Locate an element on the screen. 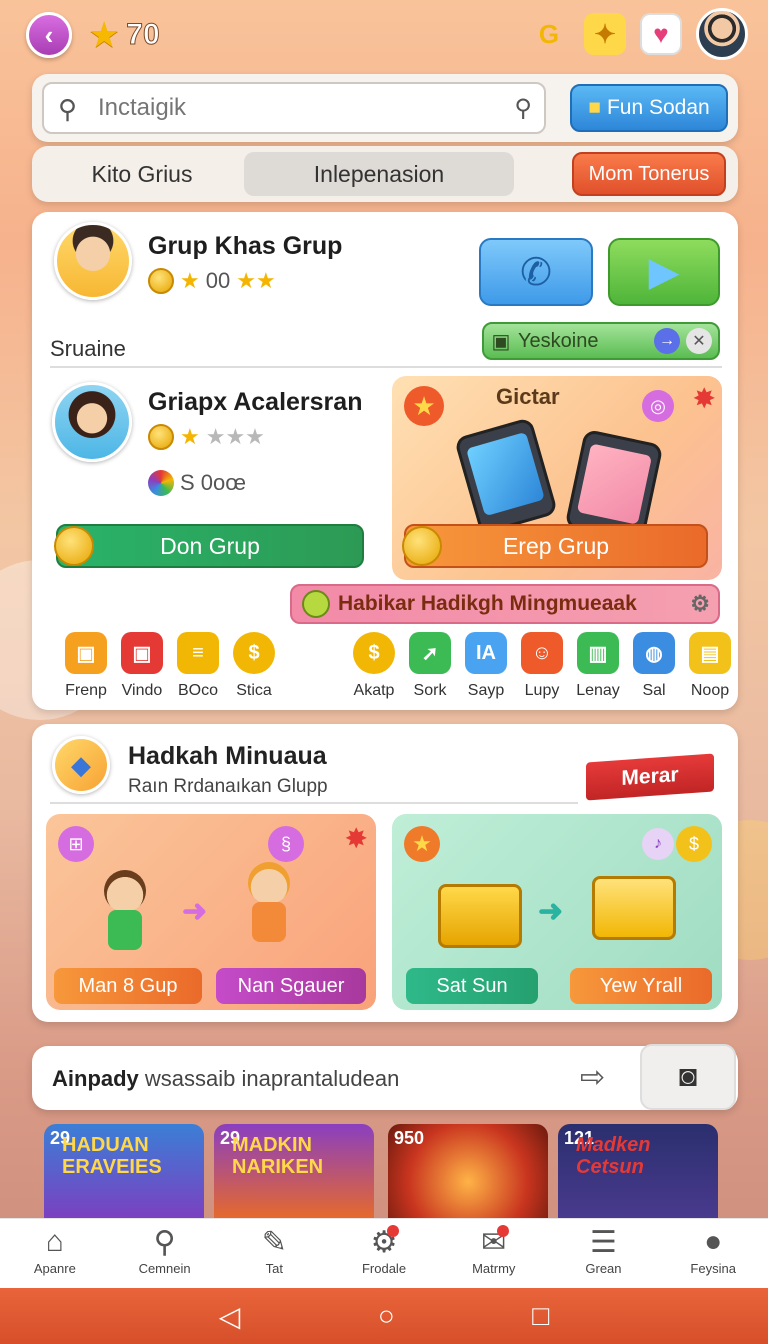 This screenshot has height=1344, width=768. feed-thumbnail: 950 is located at coordinates (468, 1172).